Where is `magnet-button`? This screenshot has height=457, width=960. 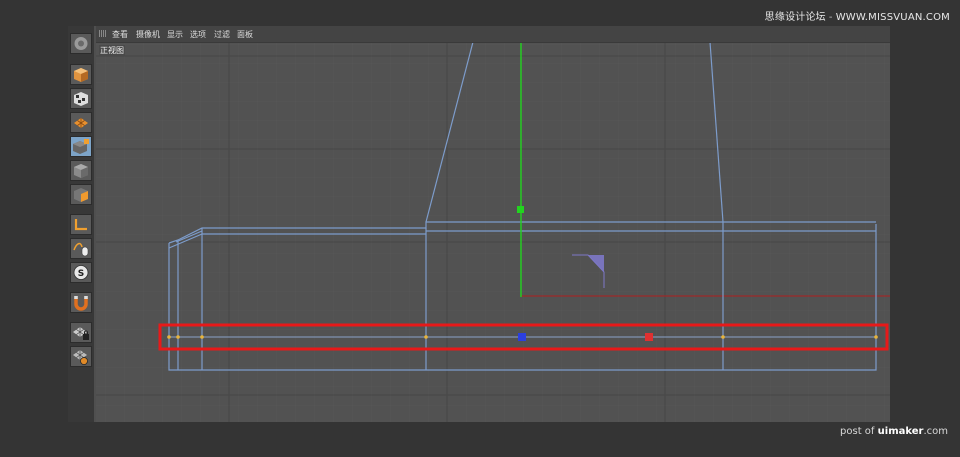
magnet-button is located at coordinates (81, 302).